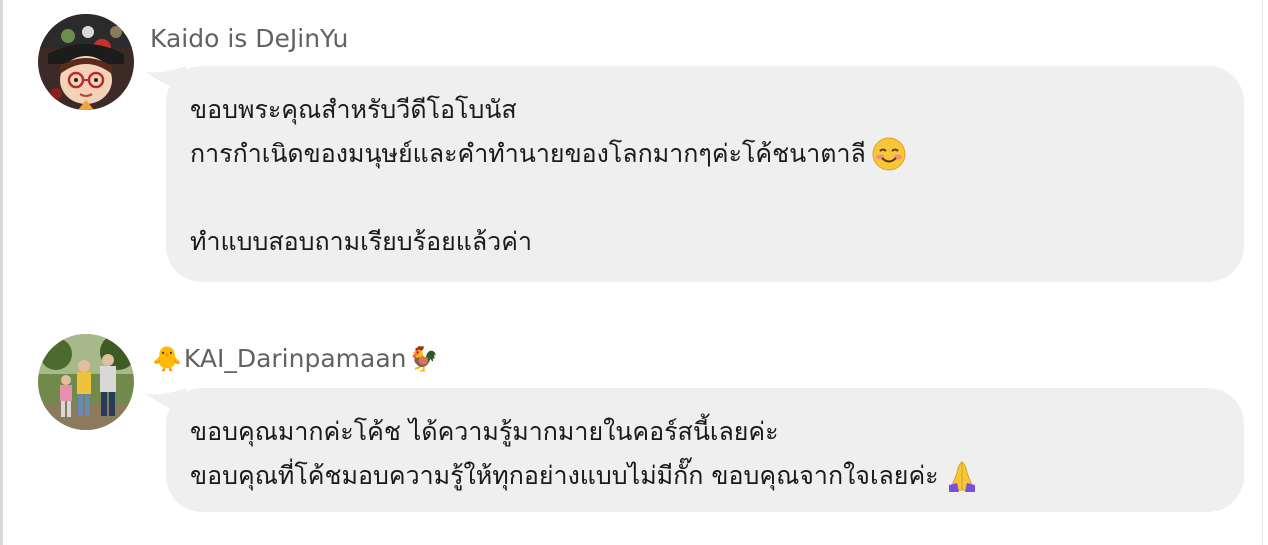 The width and height of the screenshot is (1268, 545). I want to click on thread-left-rule, so click(1, 272).